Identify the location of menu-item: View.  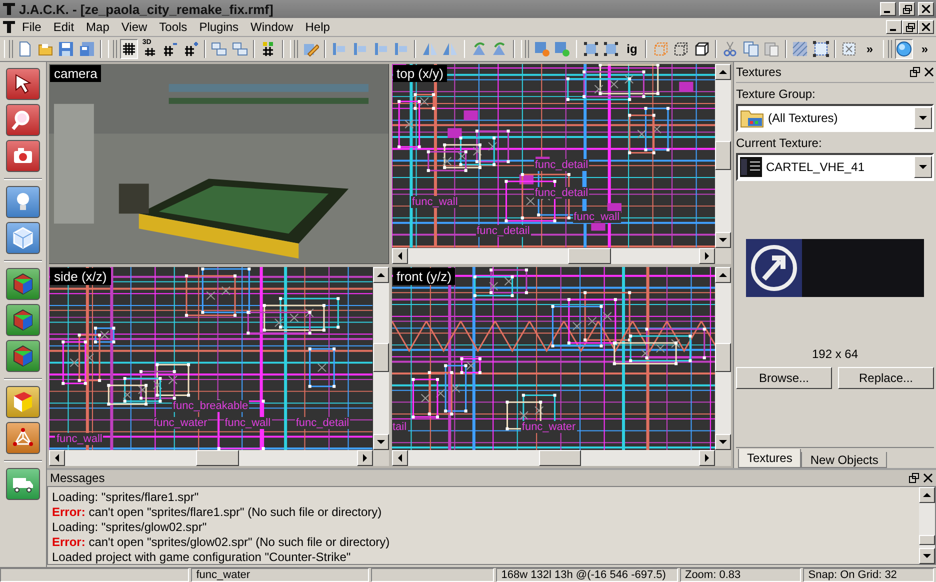
(134, 27).